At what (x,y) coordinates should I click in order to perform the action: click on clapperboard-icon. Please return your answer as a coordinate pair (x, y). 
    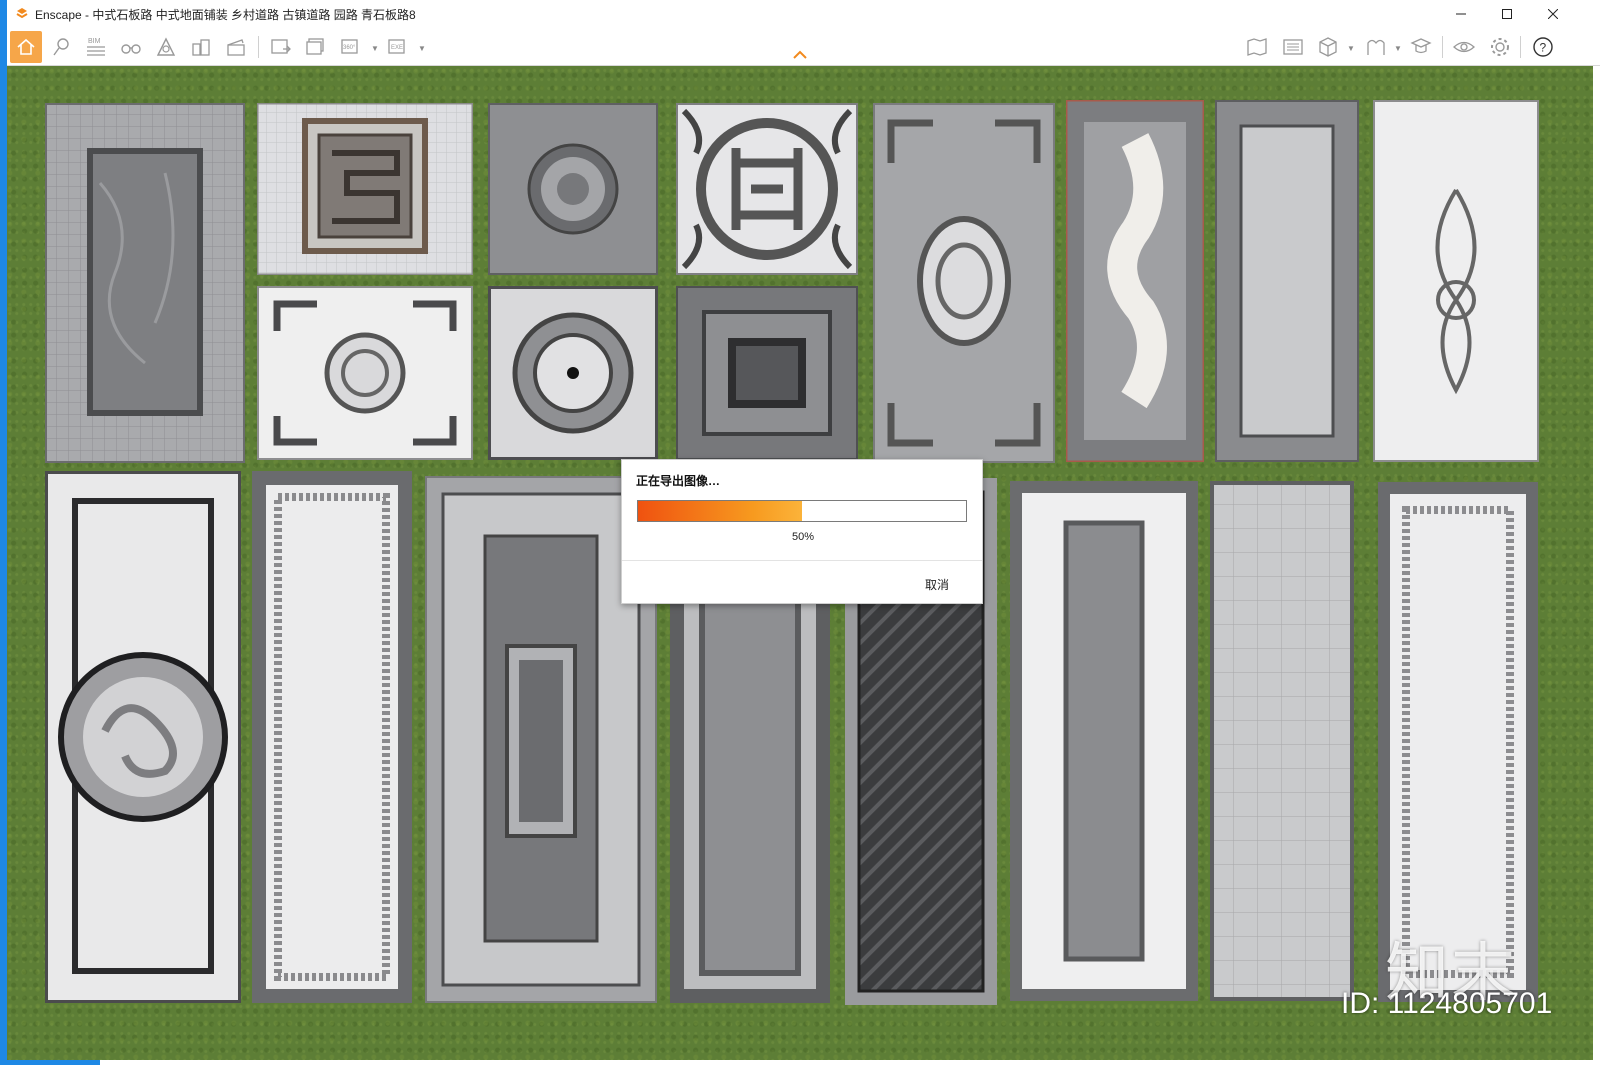
    Looking at the image, I should click on (236, 47).